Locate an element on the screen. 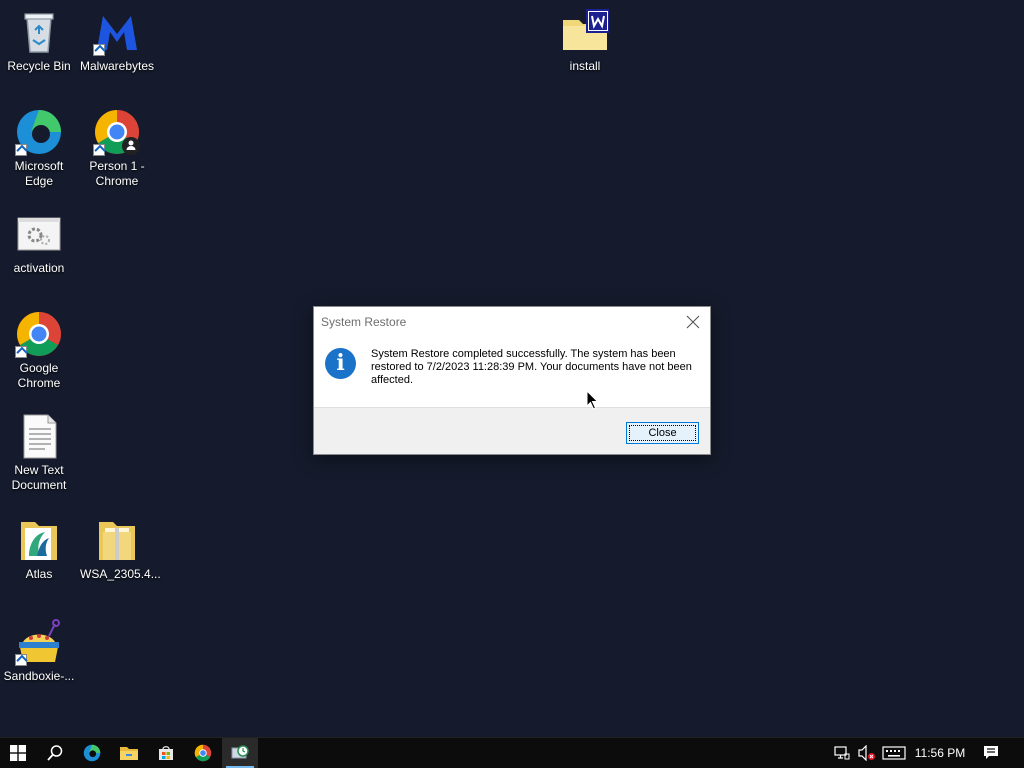 Image resolution: width=1024 pixels, height=768 pixels. microsoft-edge-desktop-icon: Microsoft Edge is located at coordinates (39, 146).